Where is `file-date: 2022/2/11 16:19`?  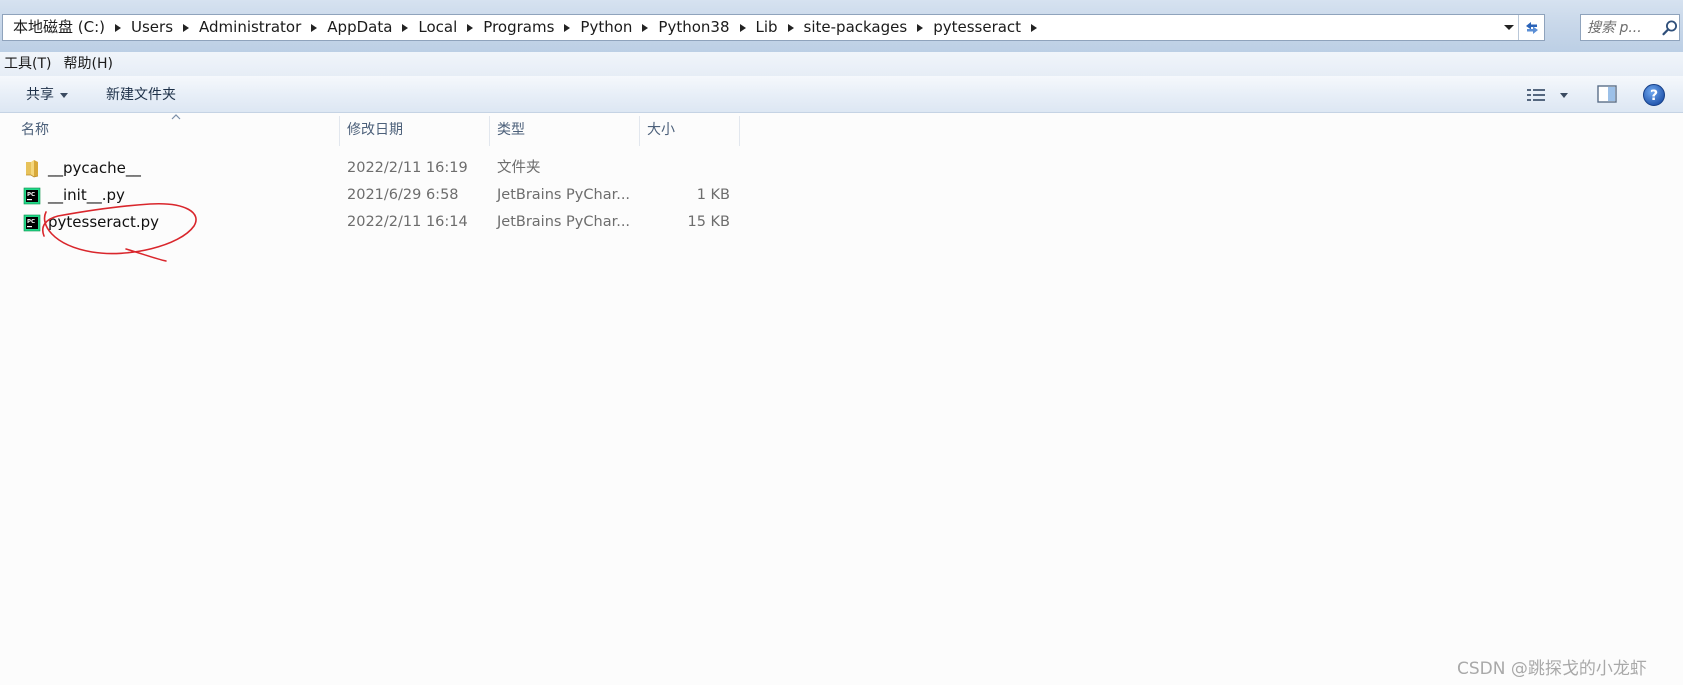
file-date: 2022/2/11 16:19 is located at coordinates (407, 168).